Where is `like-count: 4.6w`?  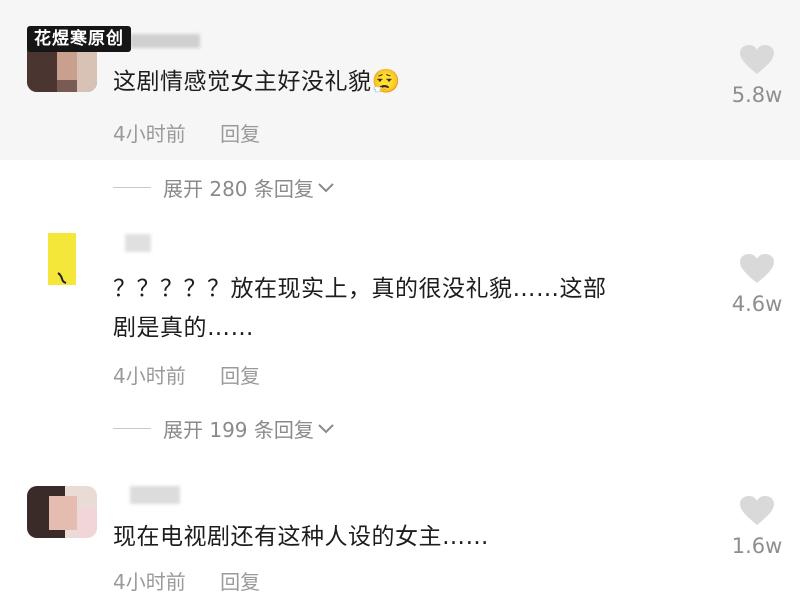 like-count: 4.6w is located at coordinates (757, 304).